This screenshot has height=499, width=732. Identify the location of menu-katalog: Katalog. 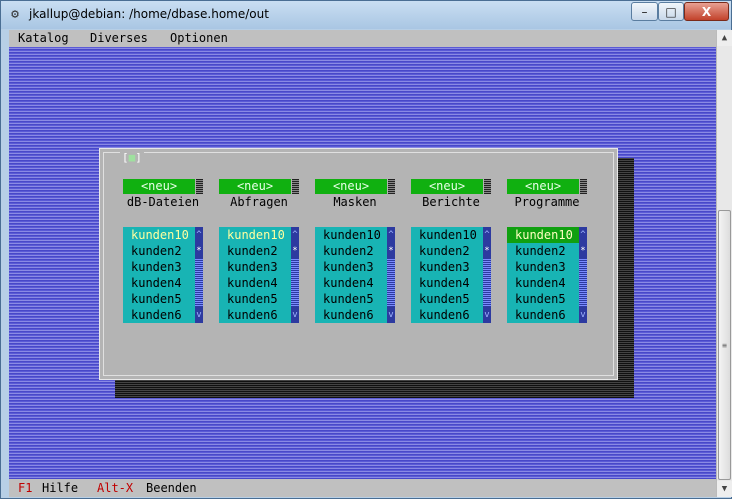
(43, 38).